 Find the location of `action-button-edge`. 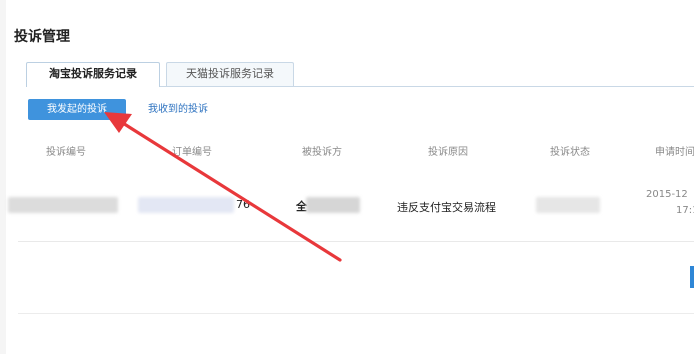

action-button-edge is located at coordinates (692, 277).